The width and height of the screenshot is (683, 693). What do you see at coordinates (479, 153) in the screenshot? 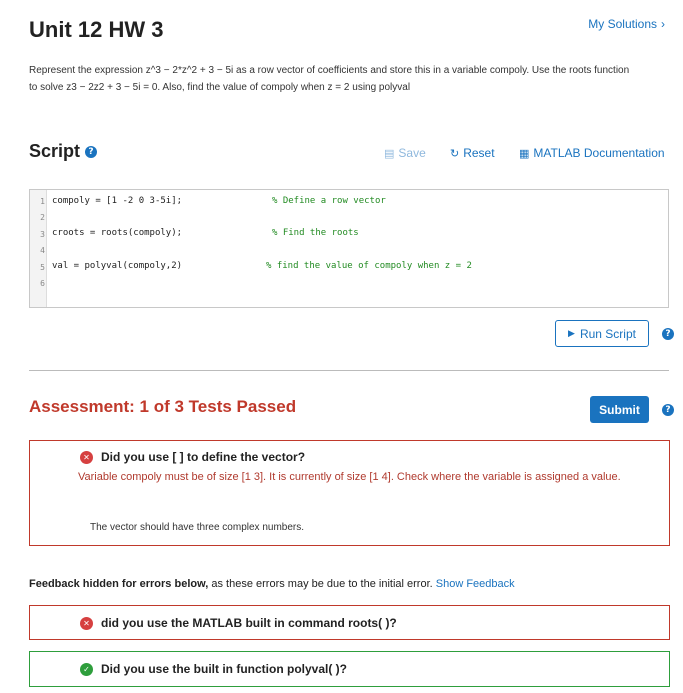
I see `reset-label: Reset` at bounding box center [479, 153].